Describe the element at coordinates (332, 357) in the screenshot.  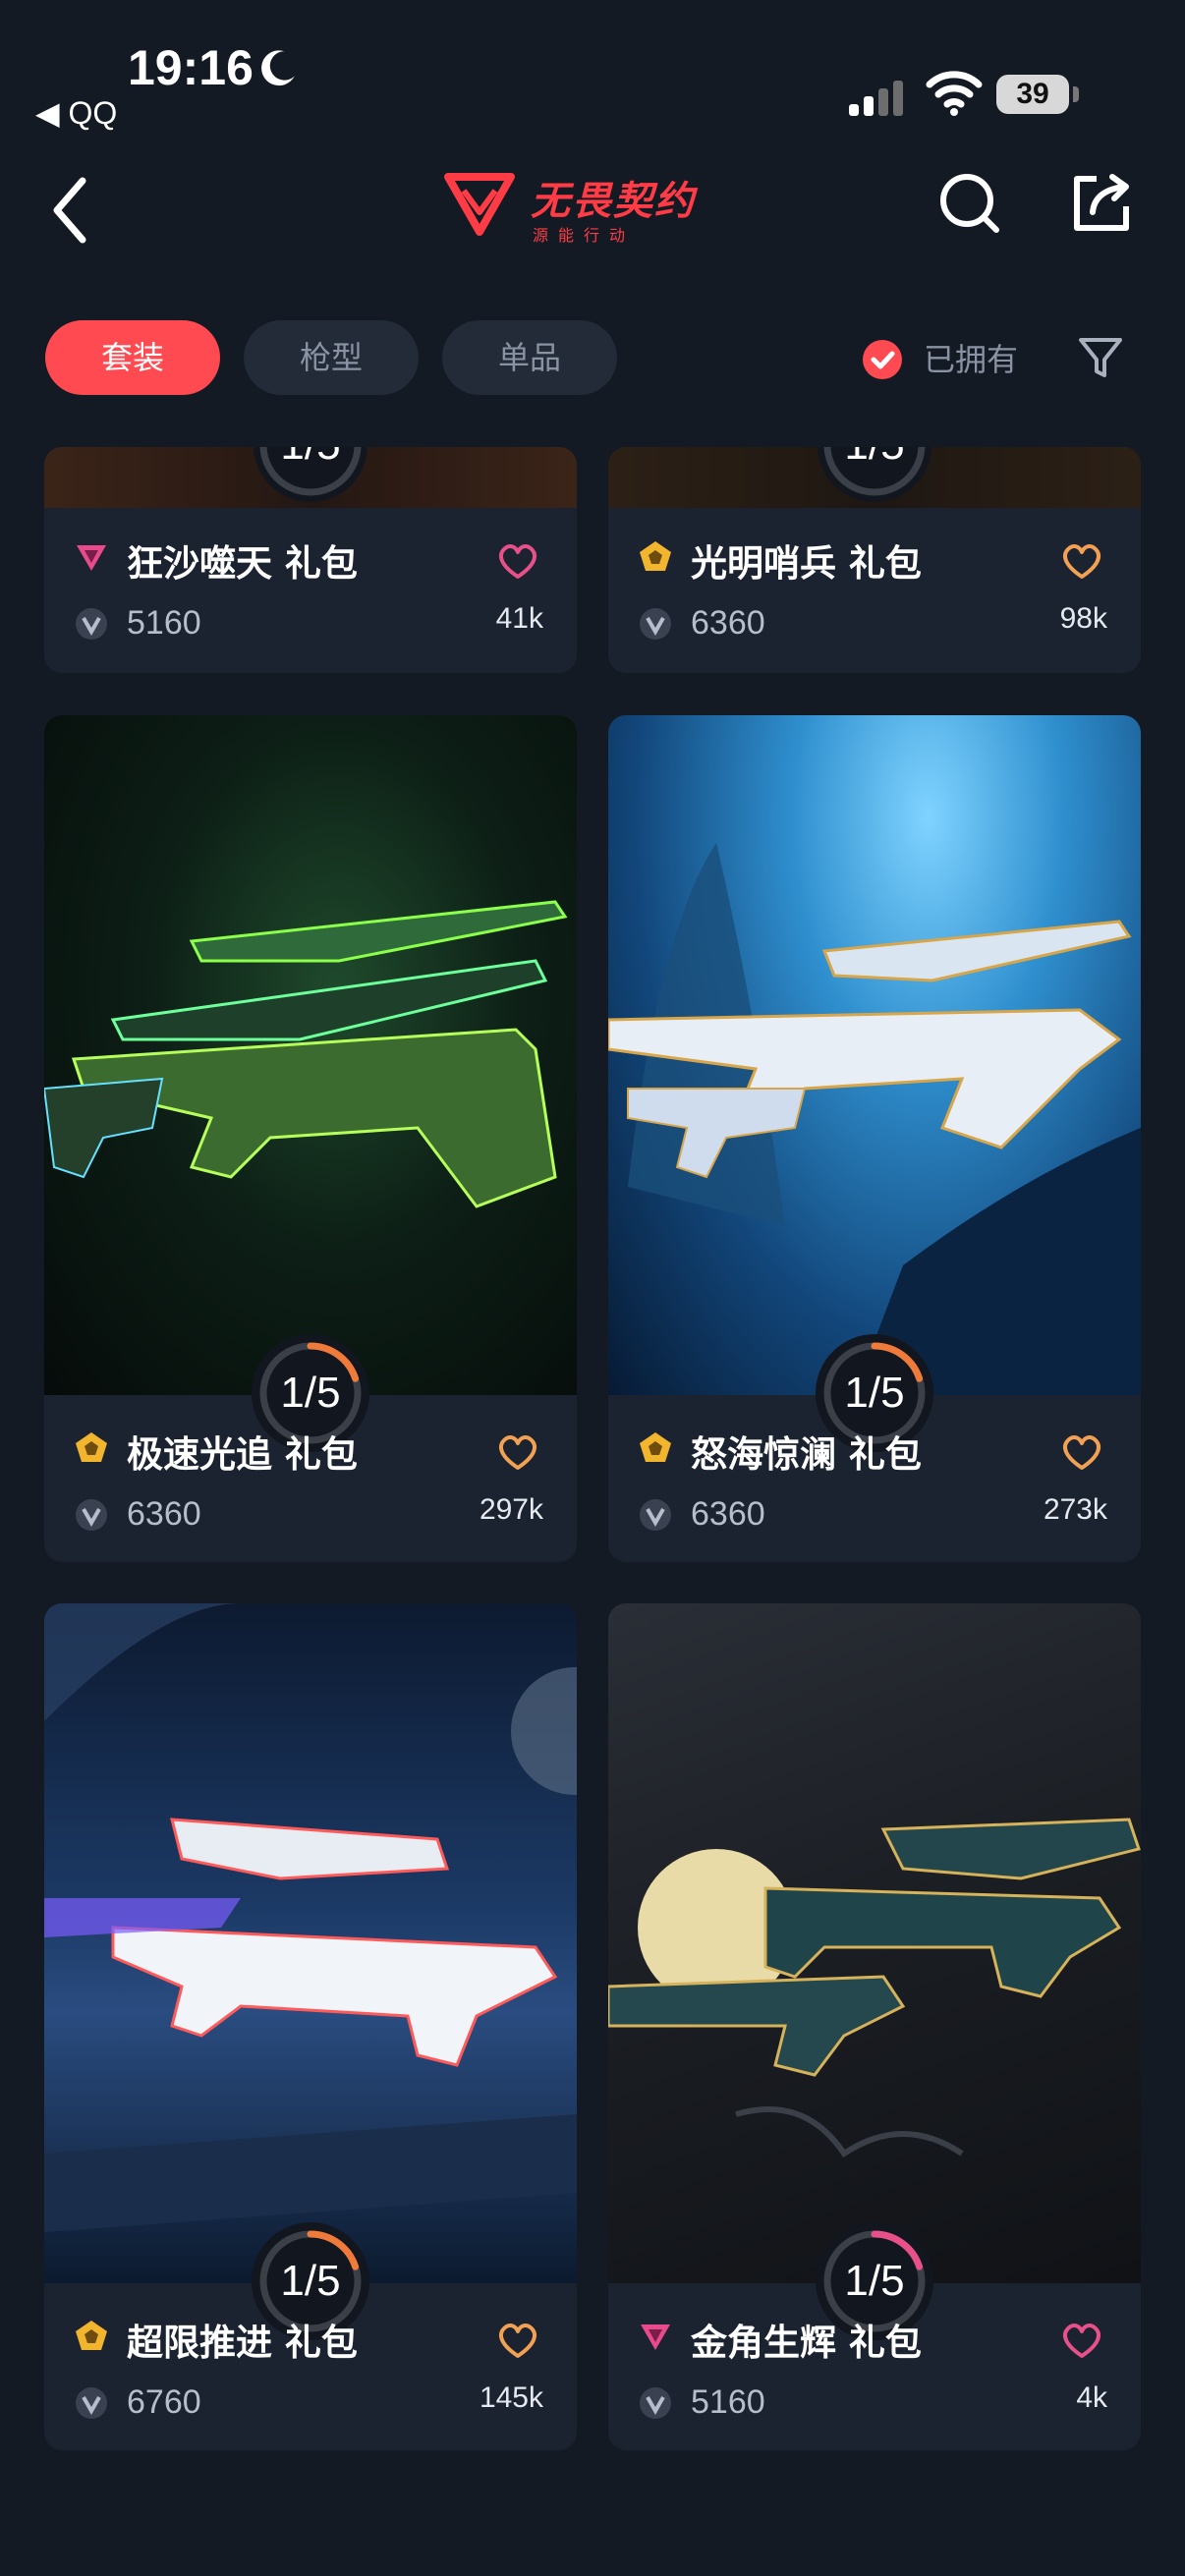
I see `tab-weapon-type: 枪型` at that location.